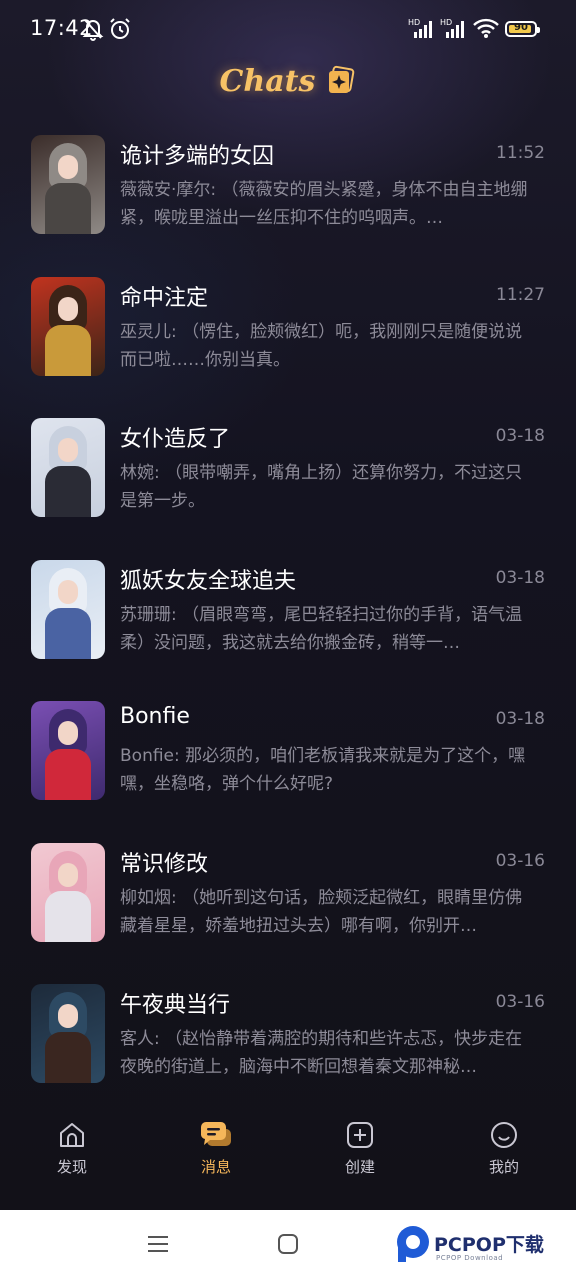 The width and height of the screenshot is (576, 1280). What do you see at coordinates (470, 1258) in the screenshot?
I see `watermark-subtext: PCPOP Download` at bounding box center [470, 1258].